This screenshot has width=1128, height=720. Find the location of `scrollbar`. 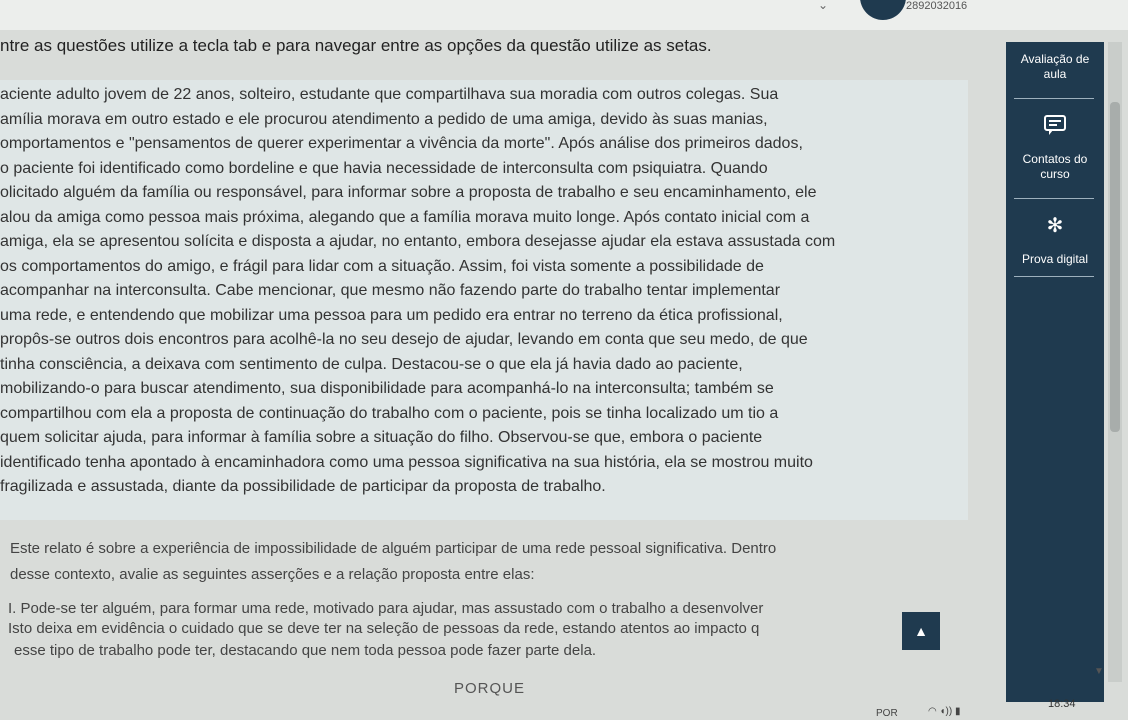

scrollbar is located at coordinates (1115, 362).